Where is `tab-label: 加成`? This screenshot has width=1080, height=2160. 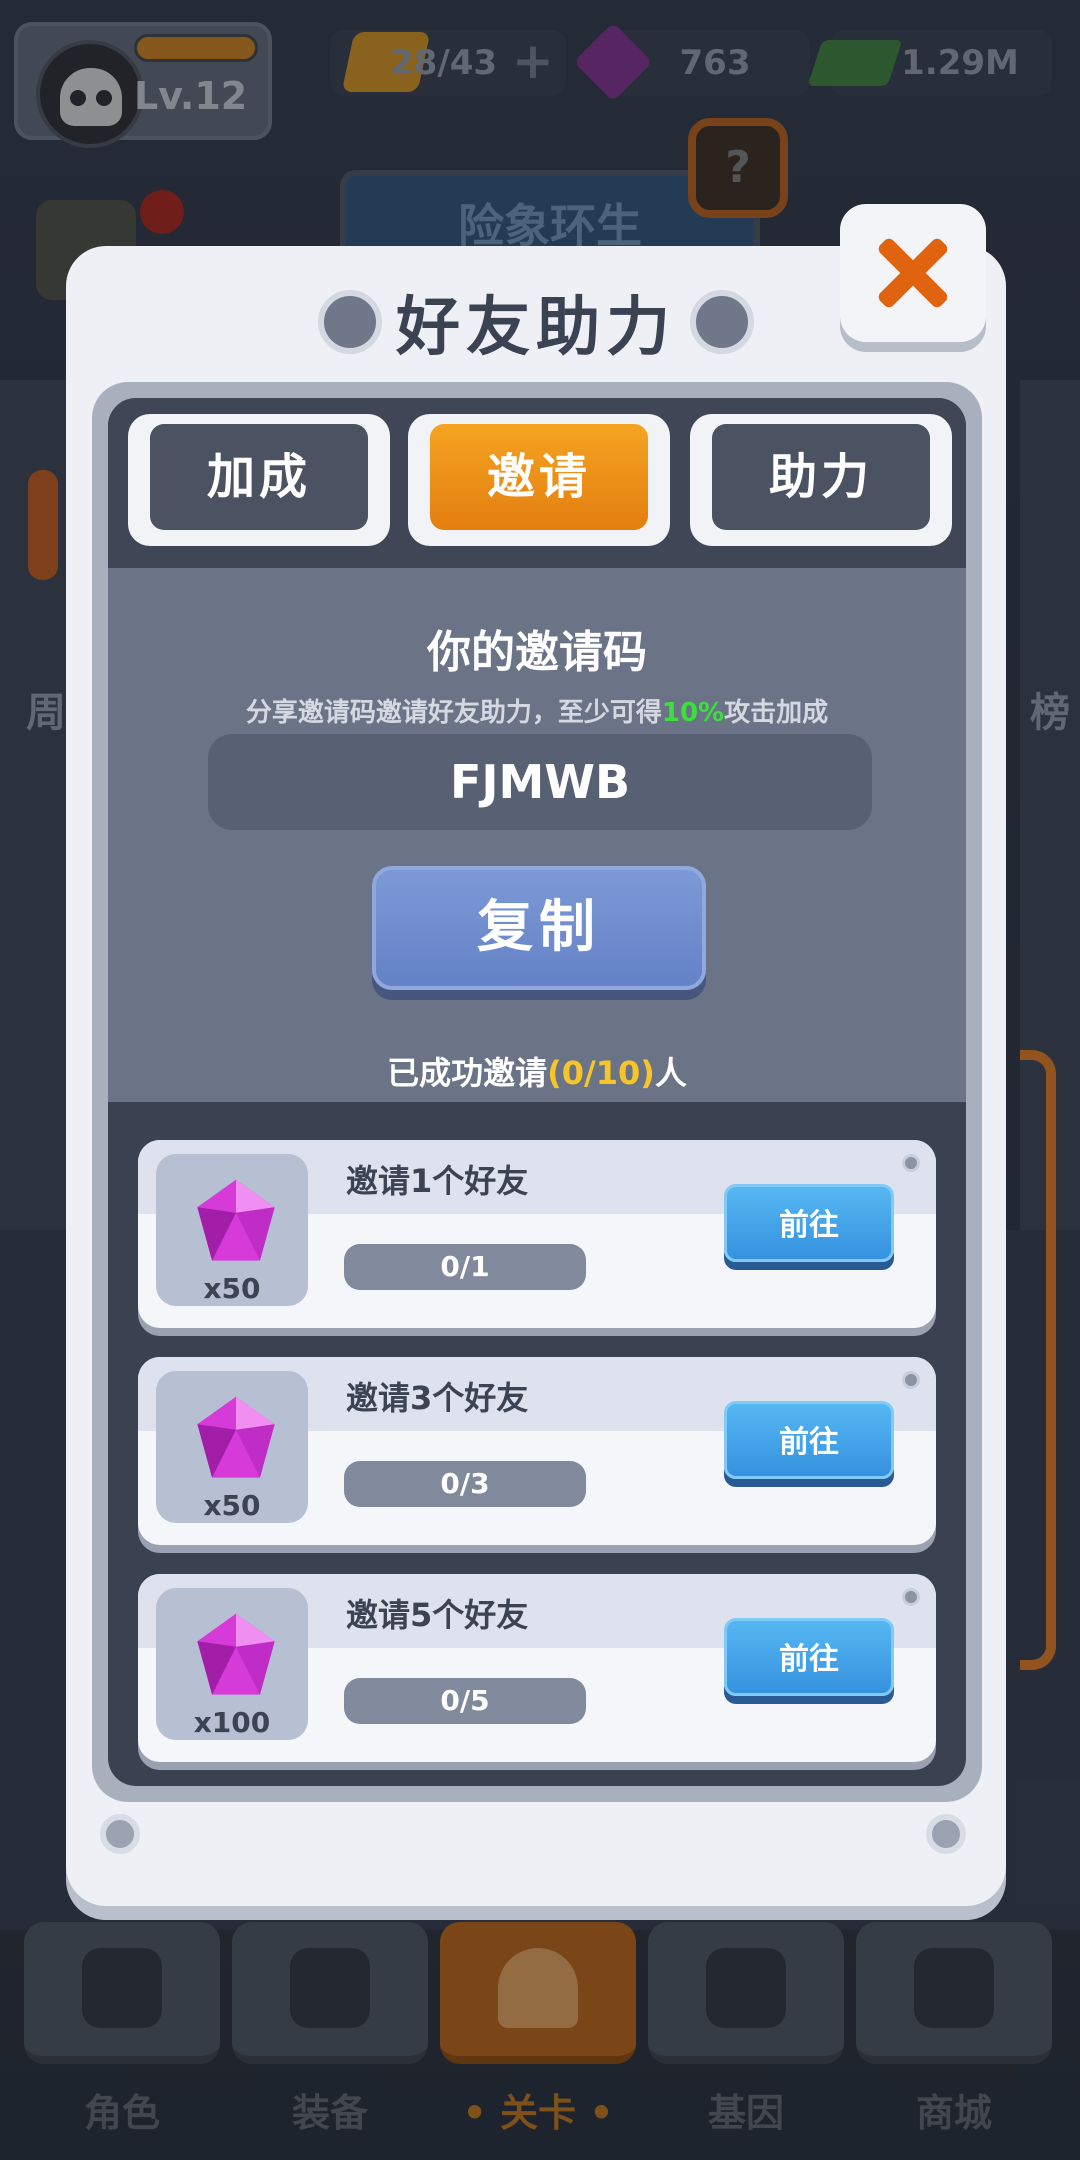 tab-label: 加成 is located at coordinates (259, 477).